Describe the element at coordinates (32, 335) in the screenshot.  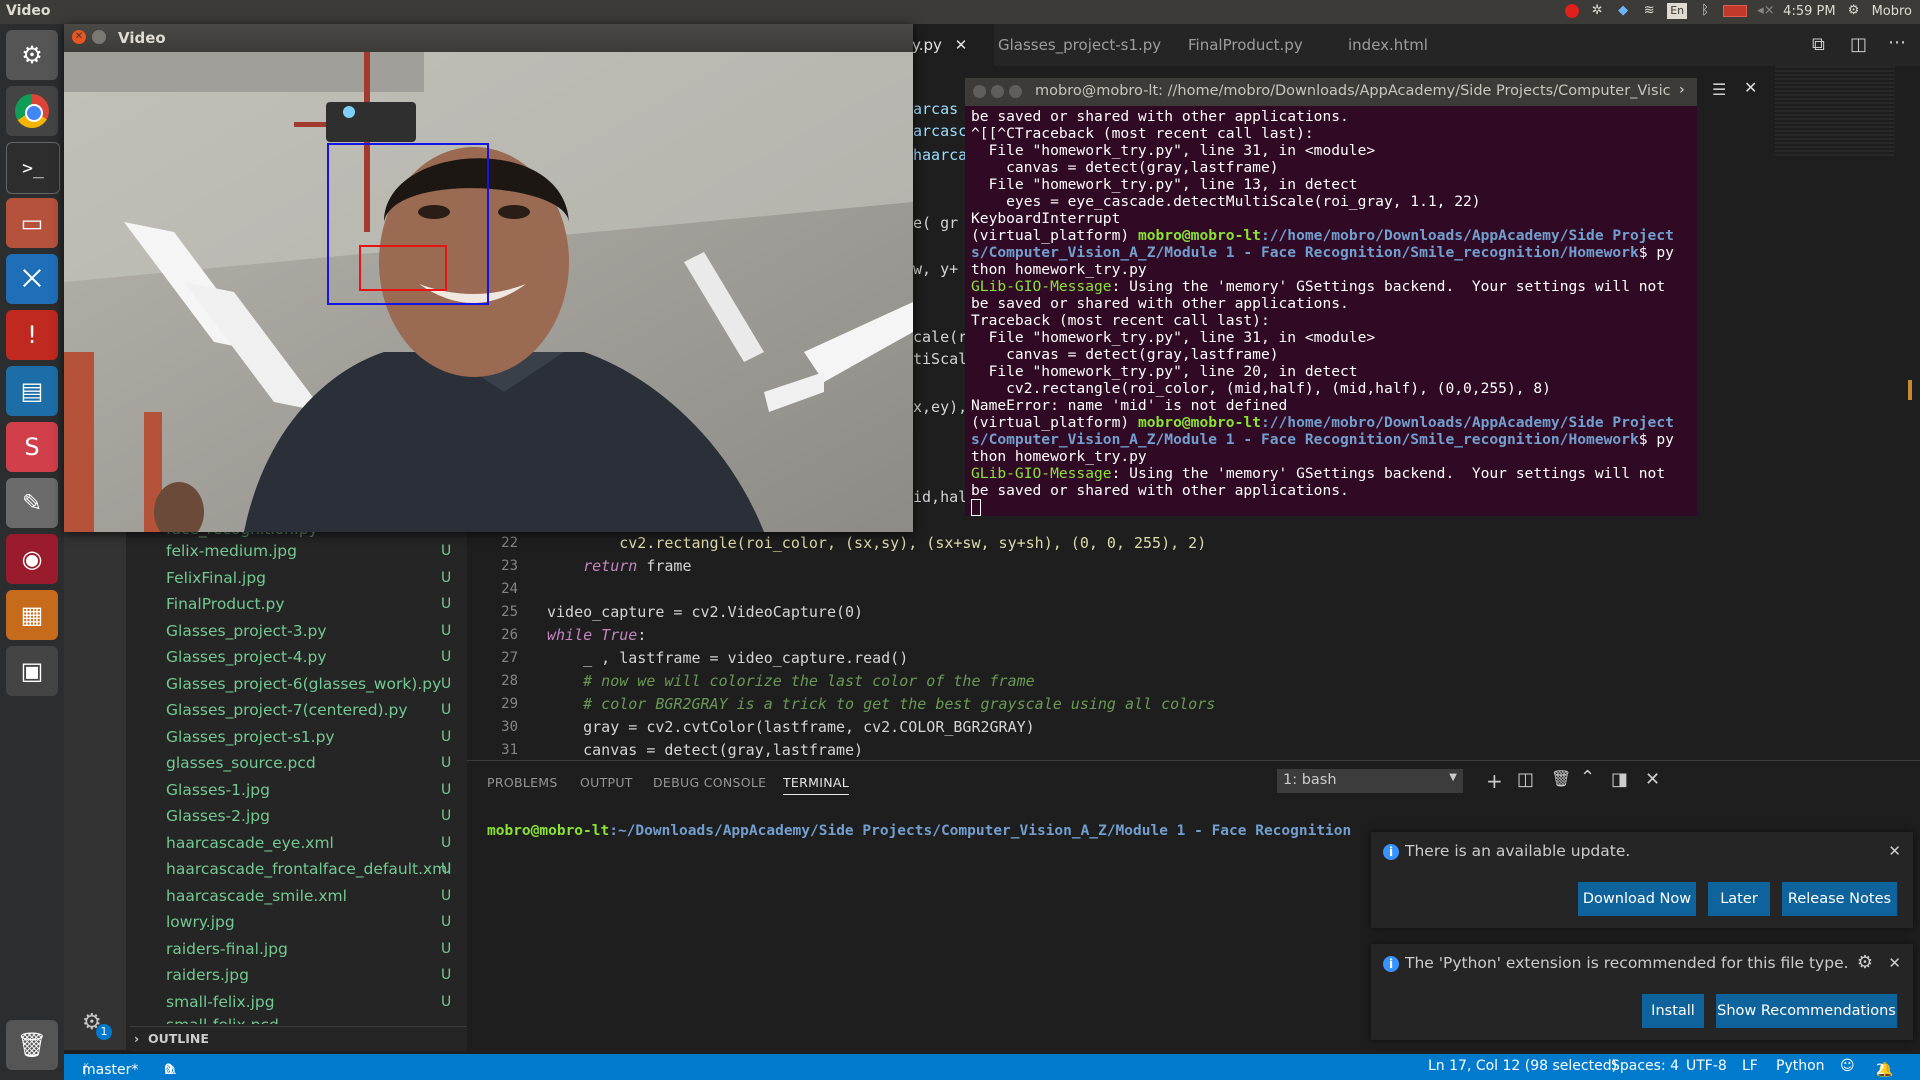
I see `update-icon: !` at that location.